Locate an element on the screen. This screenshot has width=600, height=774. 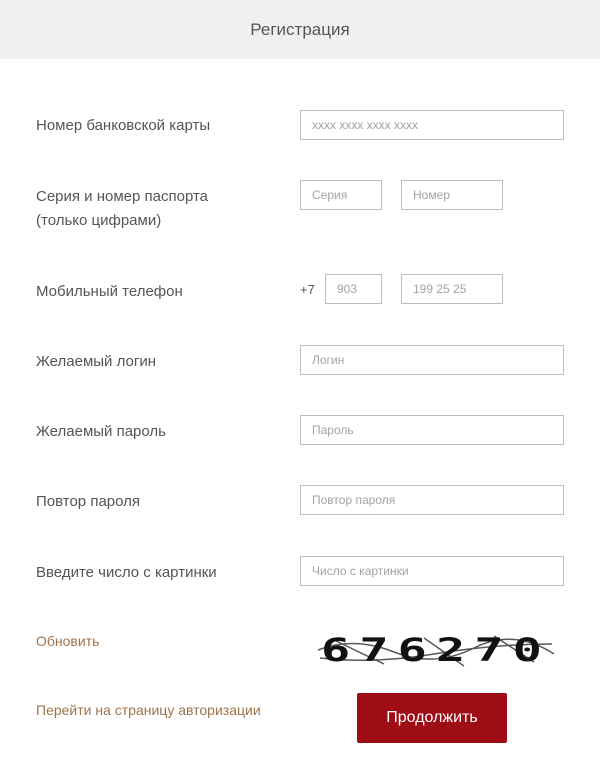
captcha-label: Введите число с картинки is located at coordinates (126, 572).